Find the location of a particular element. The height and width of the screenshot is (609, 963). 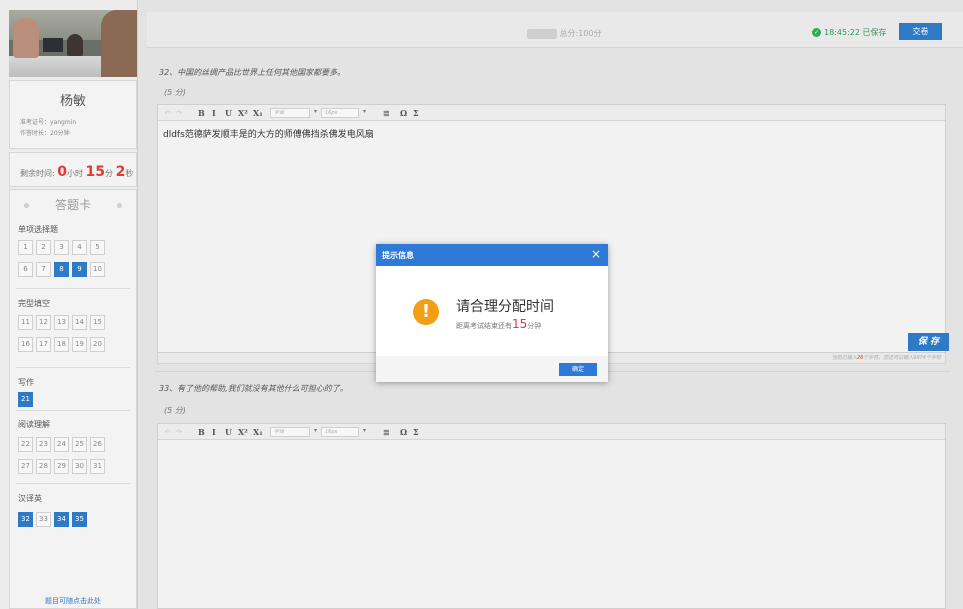

question-number-button: 33 is located at coordinates (43, 519).